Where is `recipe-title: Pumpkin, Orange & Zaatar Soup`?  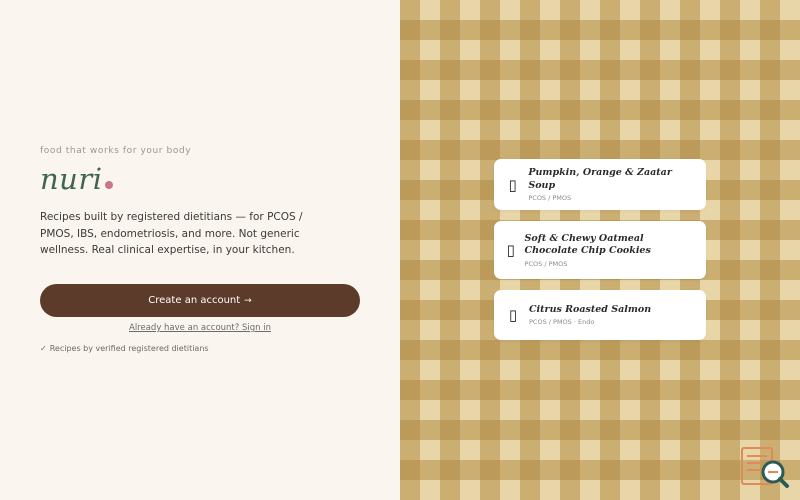 recipe-title: Pumpkin, Orange & Zaatar Soup is located at coordinates (600, 179).